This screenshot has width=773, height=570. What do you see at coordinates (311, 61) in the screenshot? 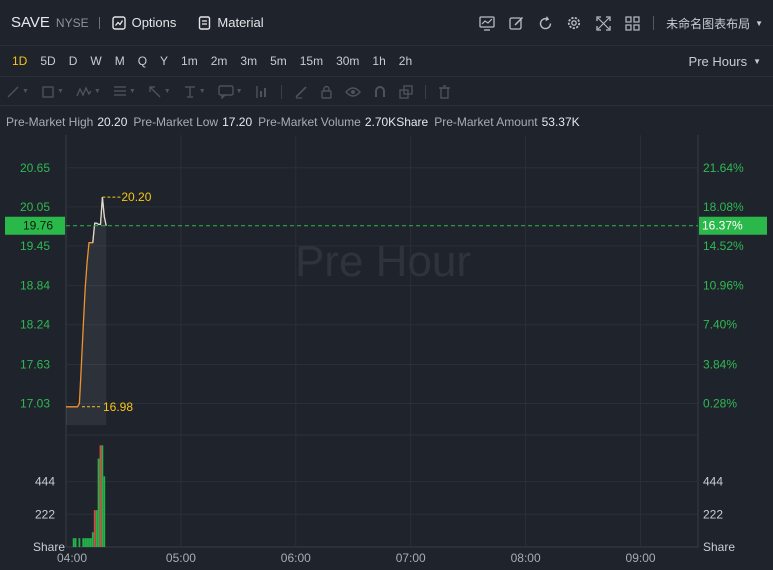
I see `timeframe-15m: 15m` at bounding box center [311, 61].